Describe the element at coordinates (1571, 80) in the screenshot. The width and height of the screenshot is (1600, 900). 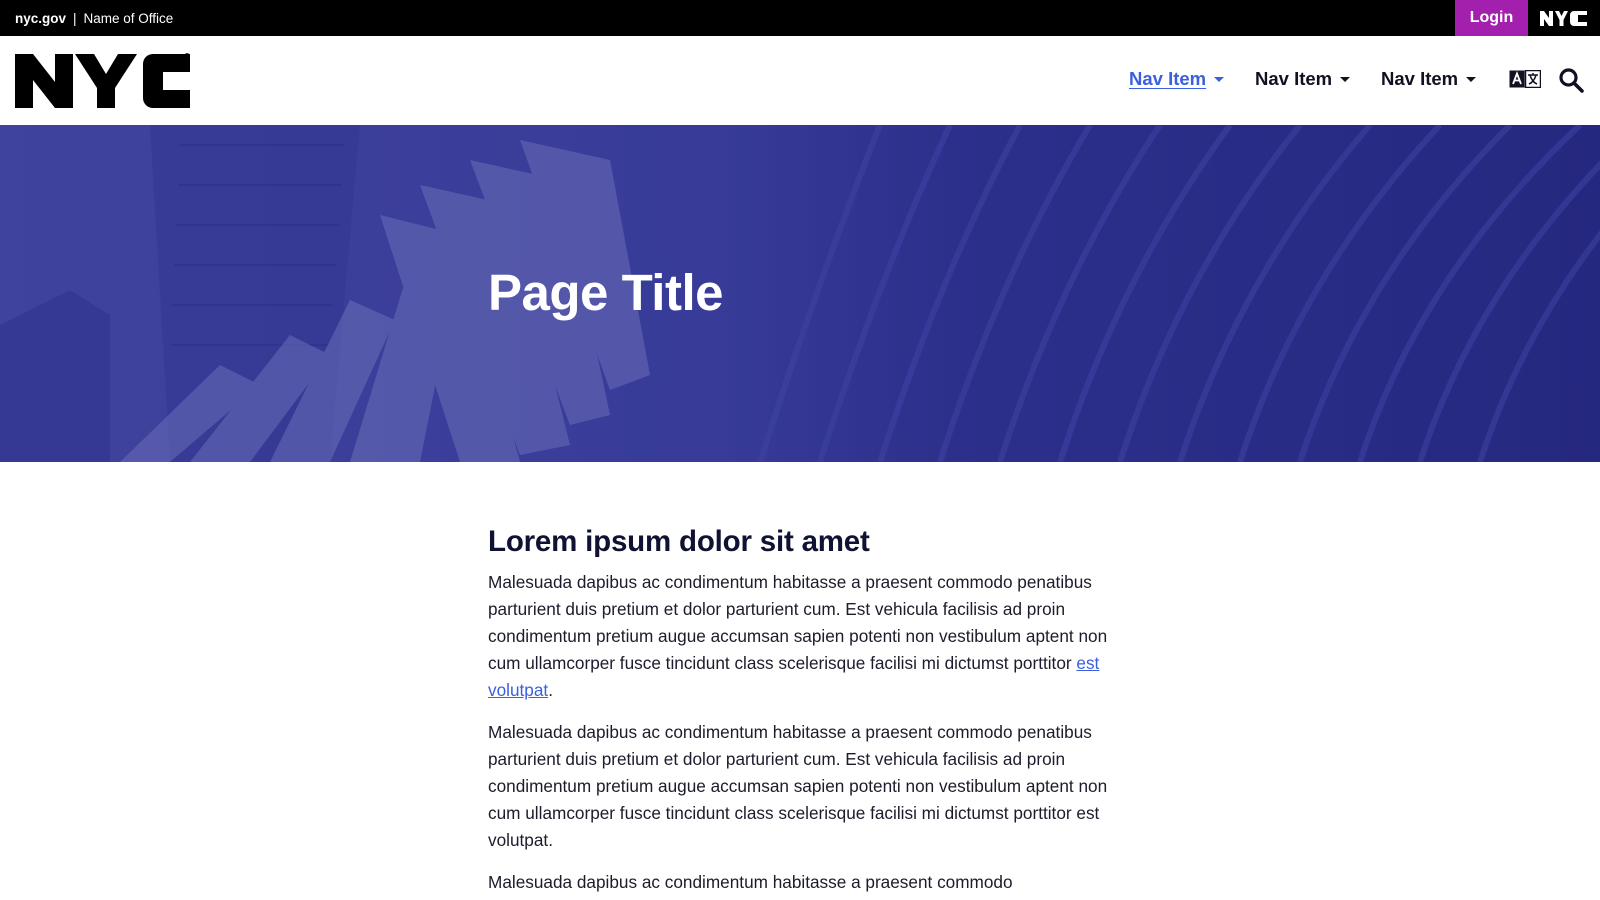
I see `search-icon` at that location.